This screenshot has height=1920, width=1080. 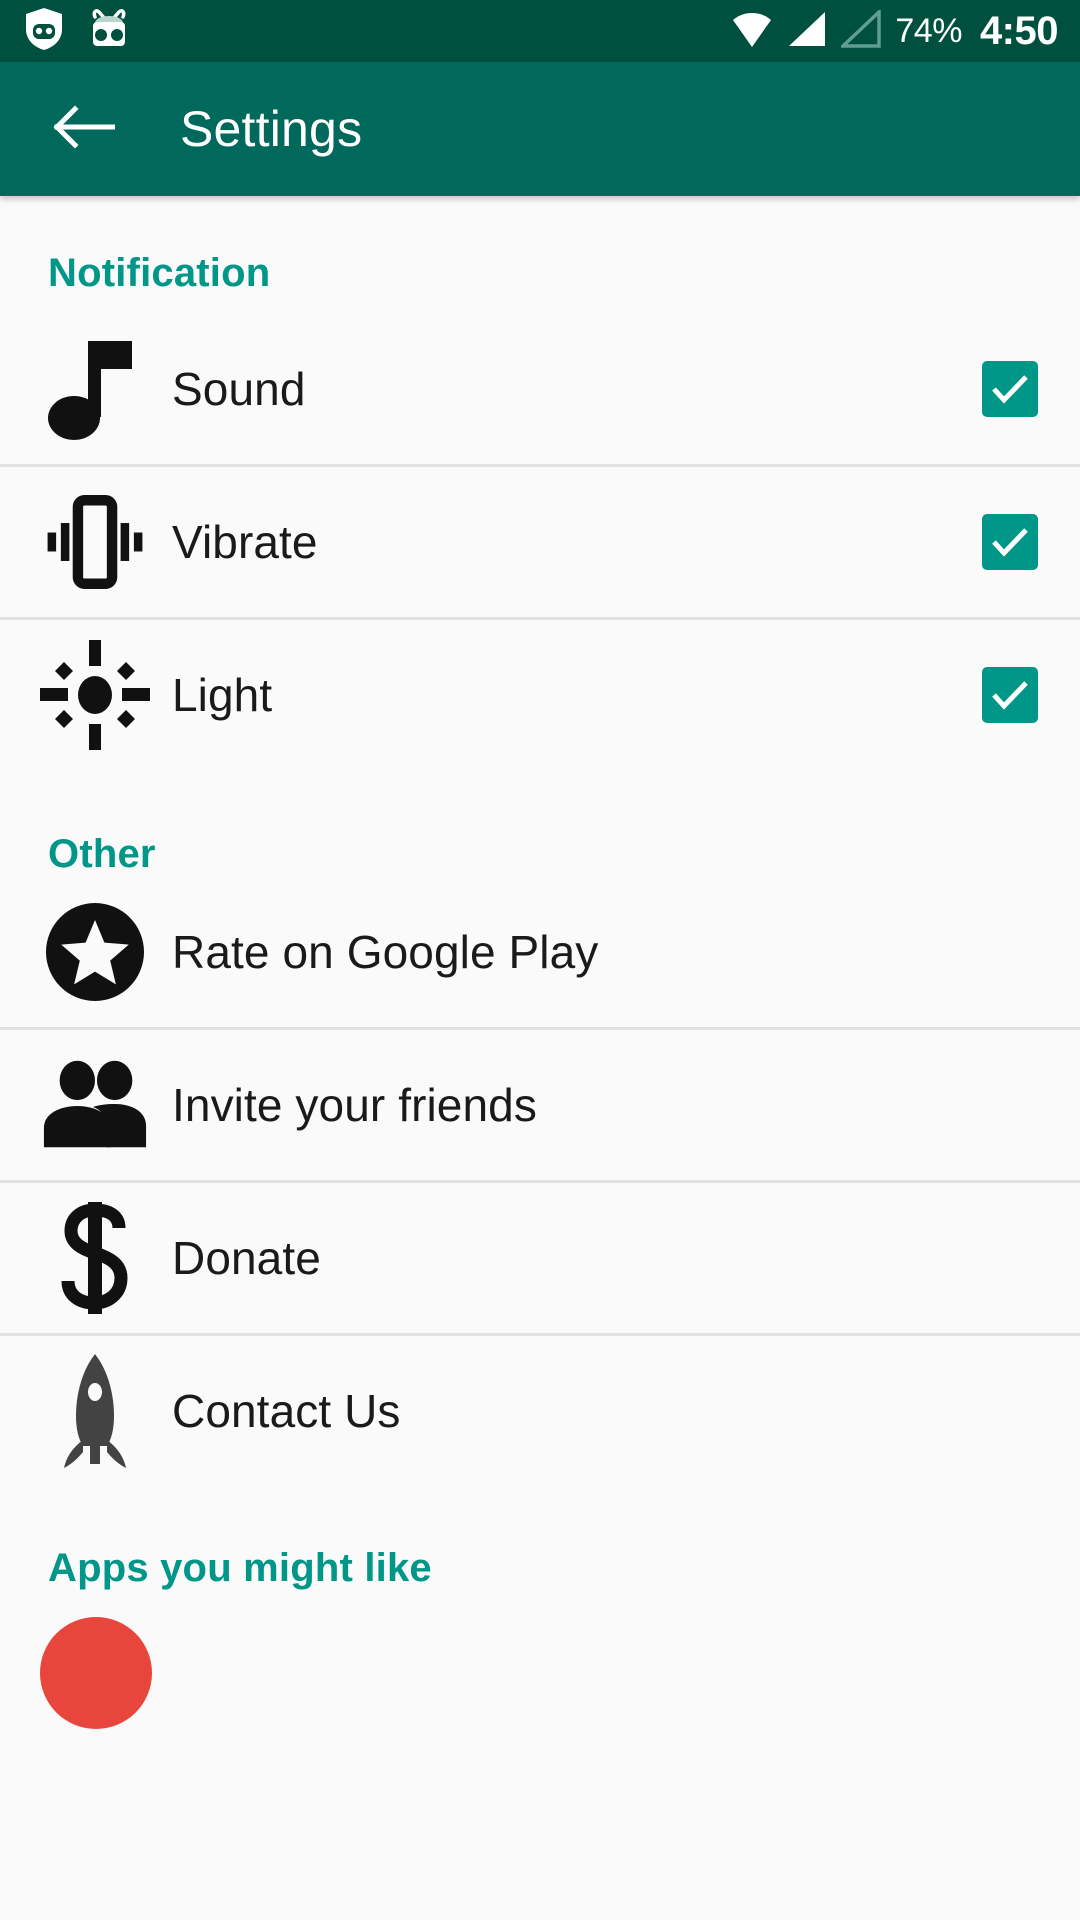 I want to click on light-checkbox, so click(x=1010, y=695).